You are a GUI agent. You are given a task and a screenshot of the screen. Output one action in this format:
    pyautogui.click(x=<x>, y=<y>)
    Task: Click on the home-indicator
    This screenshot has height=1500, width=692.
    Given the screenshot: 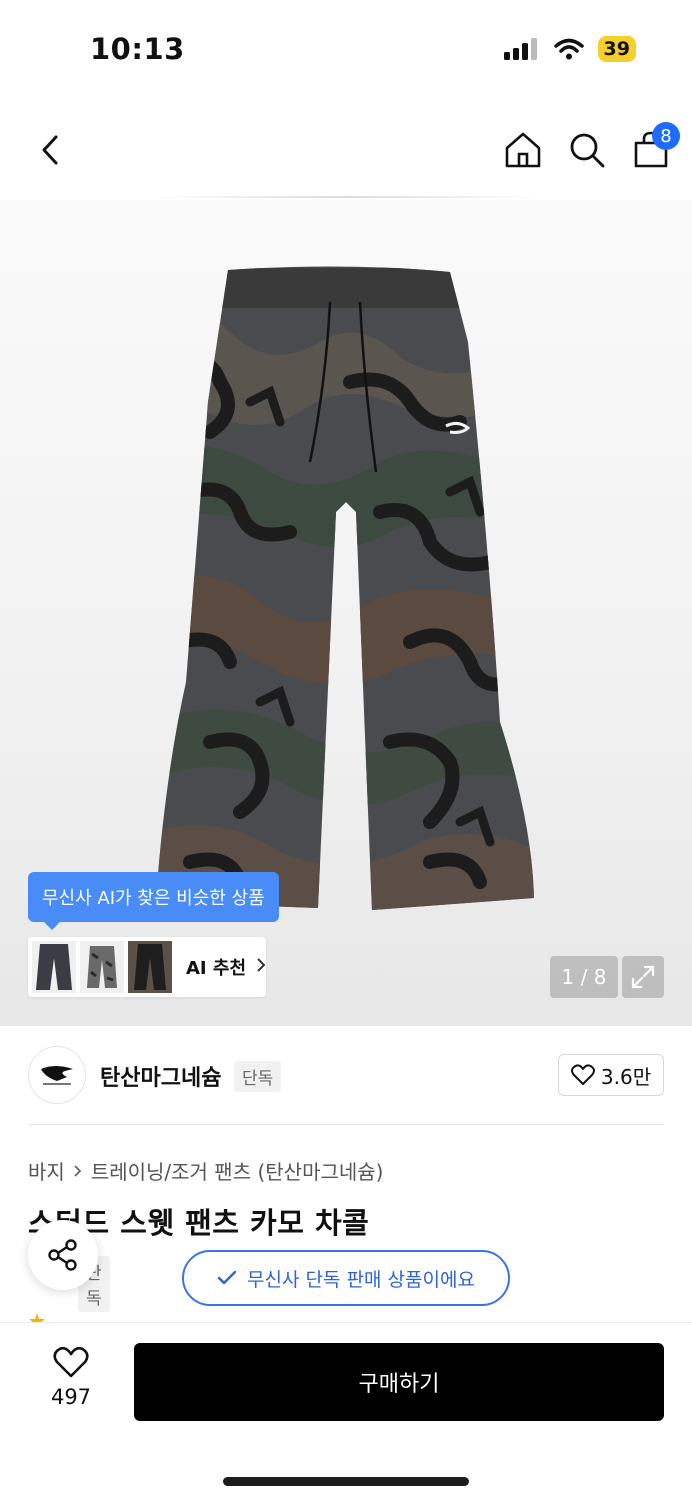 What is the action you would take?
    pyautogui.click(x=346, y=1481)
    